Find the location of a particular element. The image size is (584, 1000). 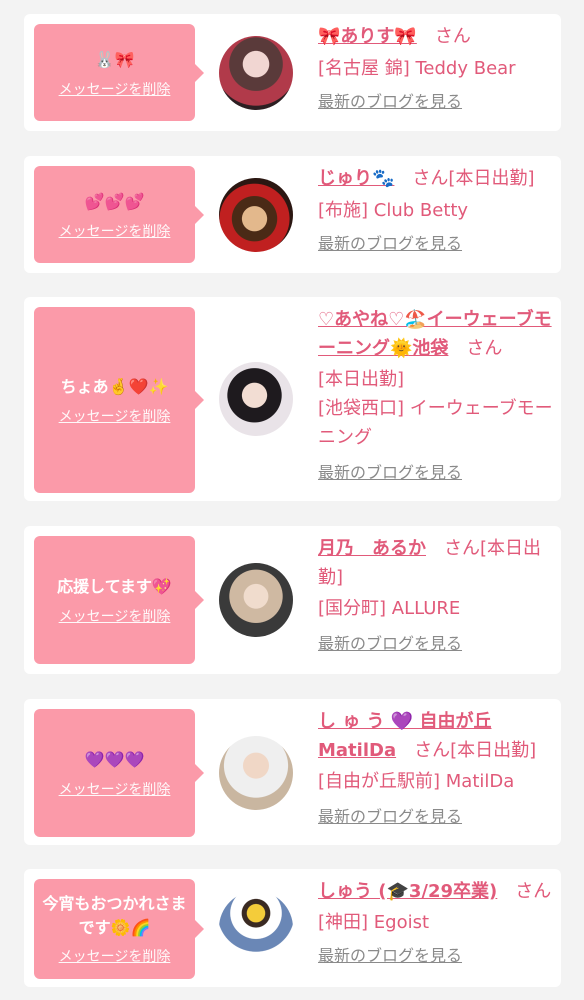

cast-info: 月乃 あるか さん[本日出勤] [国分町] ALLURE 最新のブログを見る is located at coordinates (436, 594).